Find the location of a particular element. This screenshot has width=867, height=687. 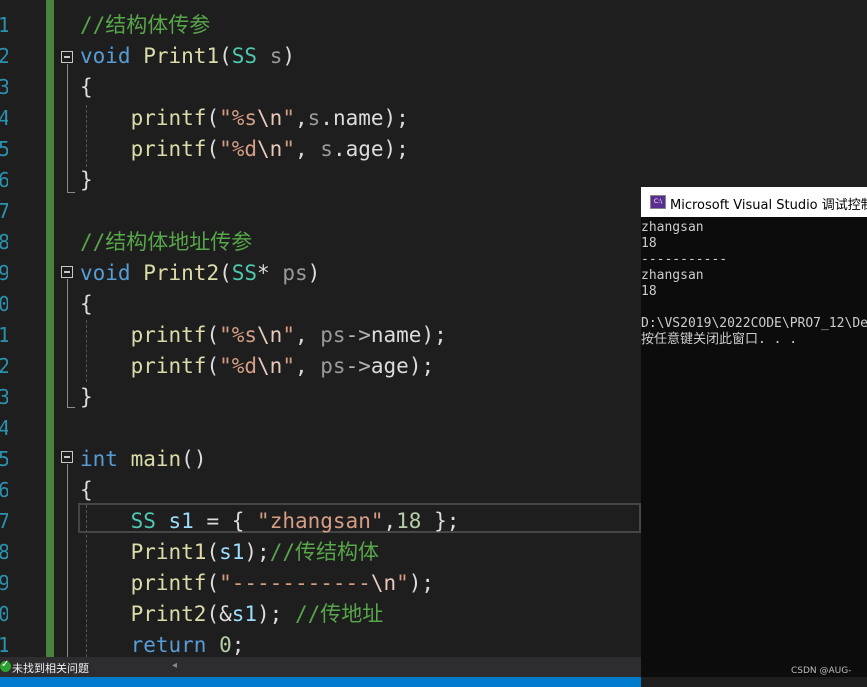

code-line: return 0; is located at coordinates (162, 643).